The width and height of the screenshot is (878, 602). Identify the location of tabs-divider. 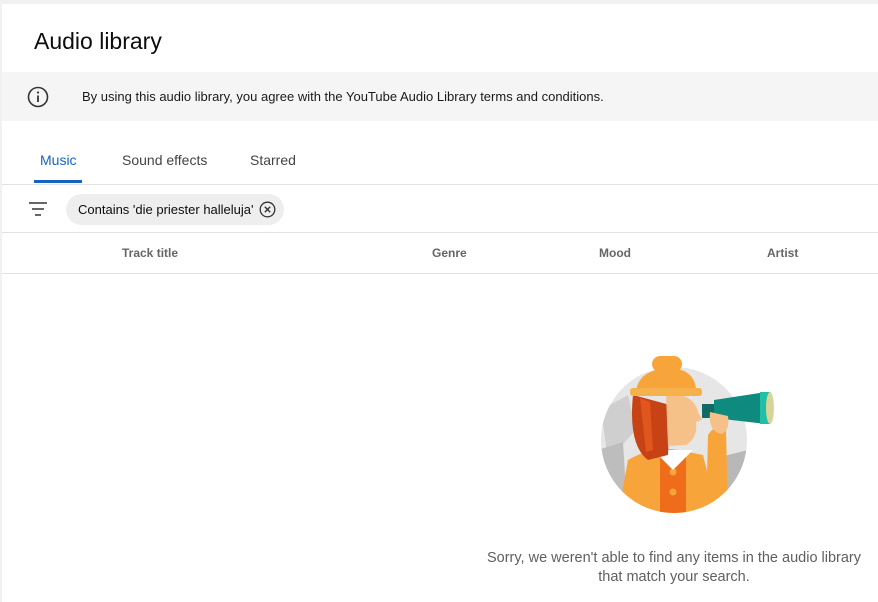
(440, 184).